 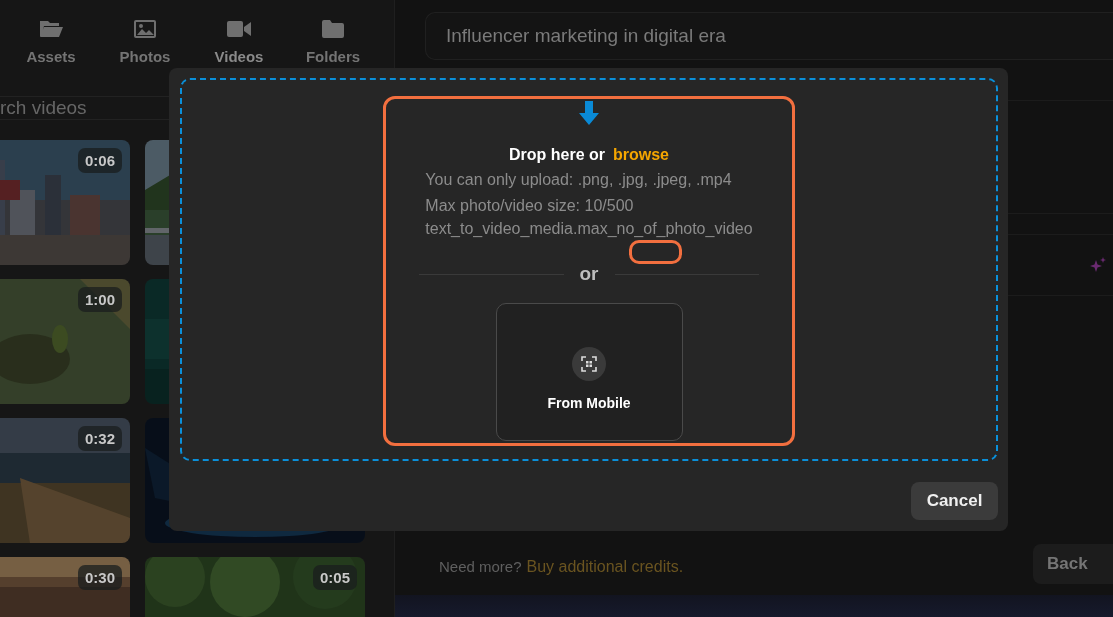 What do you see at coordinates (99, 577) in the screenshot?
I see `duration-label: 0:30` at bounding box center [99, 577].